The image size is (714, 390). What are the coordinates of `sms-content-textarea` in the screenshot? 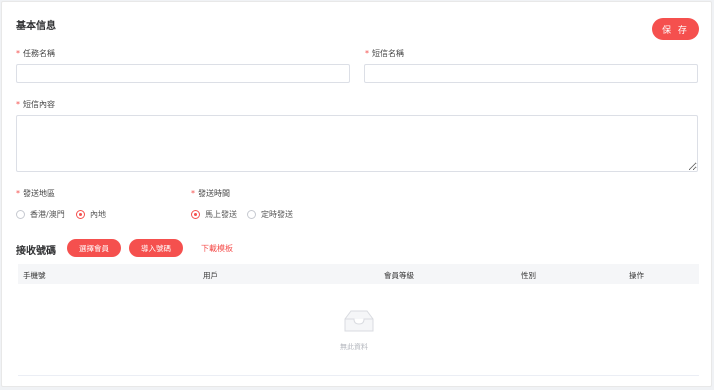 It's located at (357, 143).